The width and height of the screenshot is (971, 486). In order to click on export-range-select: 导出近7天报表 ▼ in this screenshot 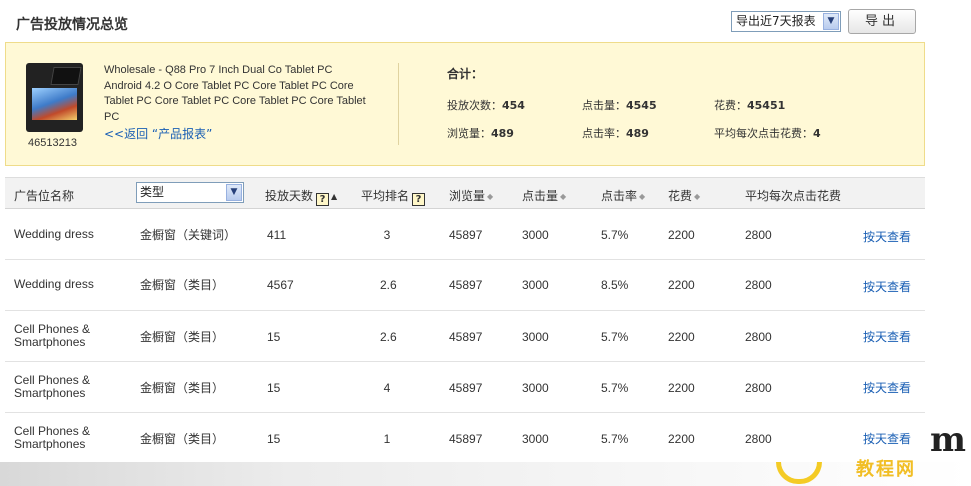, I will do `click(786, 21)`.